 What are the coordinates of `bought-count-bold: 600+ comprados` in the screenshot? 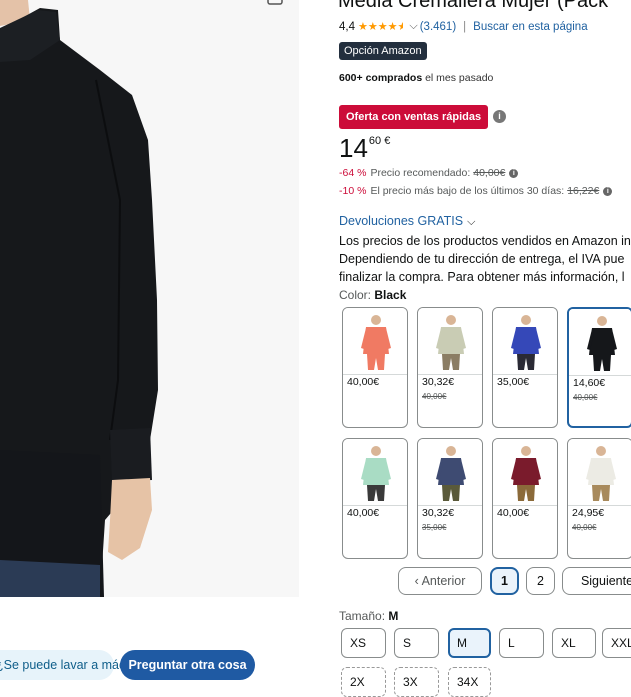 It's located at (381, 78).